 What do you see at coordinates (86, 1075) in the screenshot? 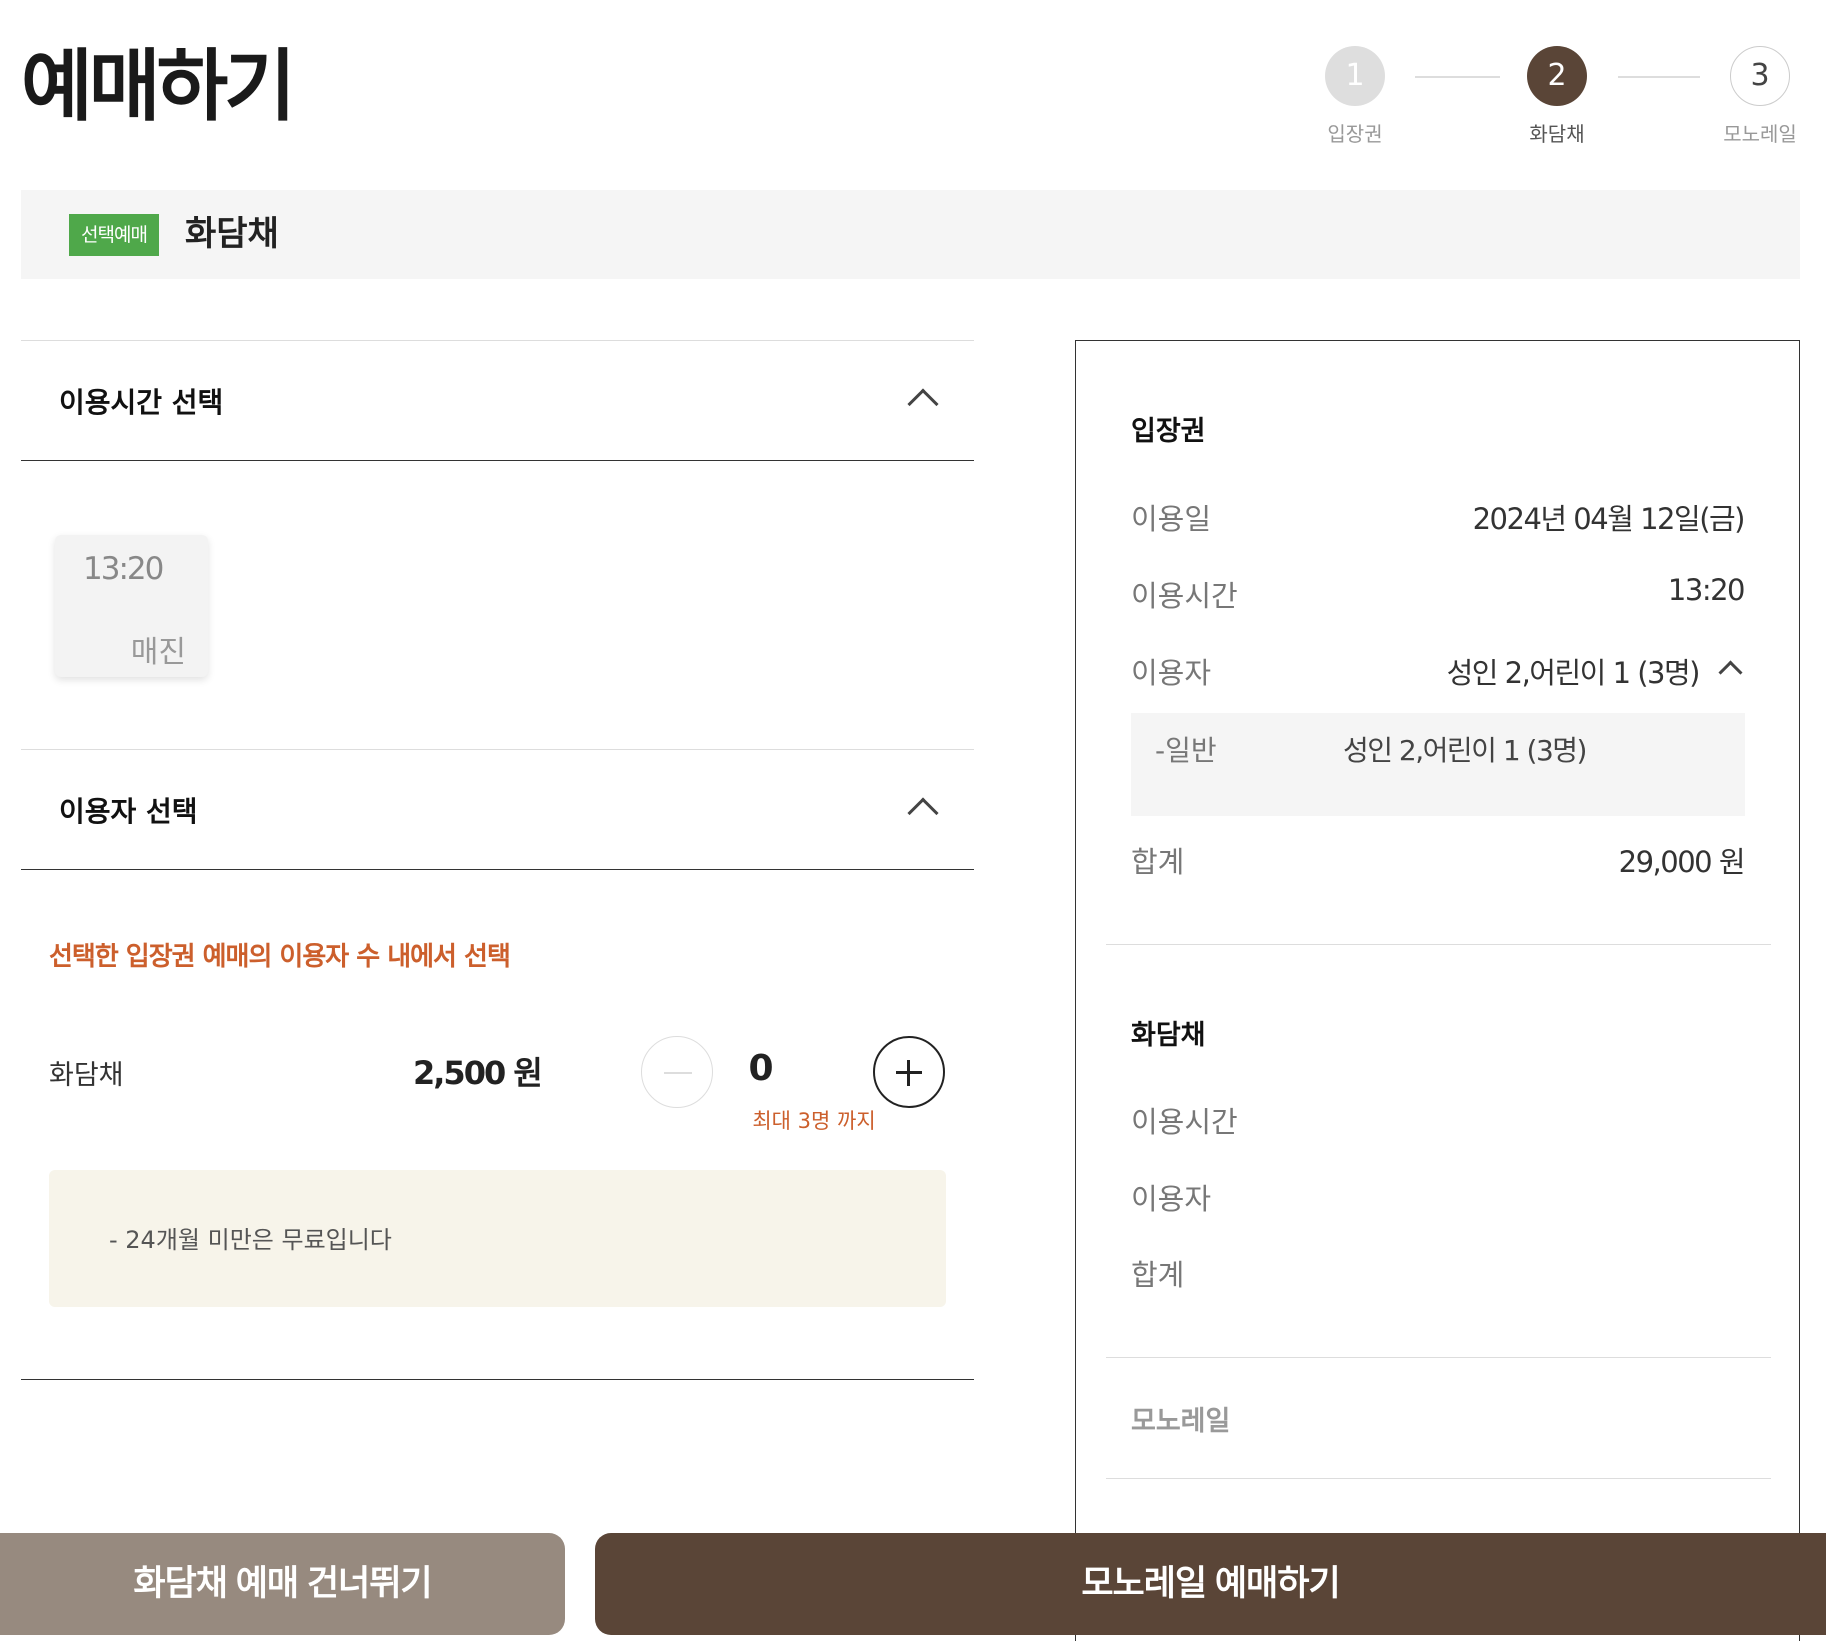
I see `item-label: 화담채` at bounding box center [86, 1075].